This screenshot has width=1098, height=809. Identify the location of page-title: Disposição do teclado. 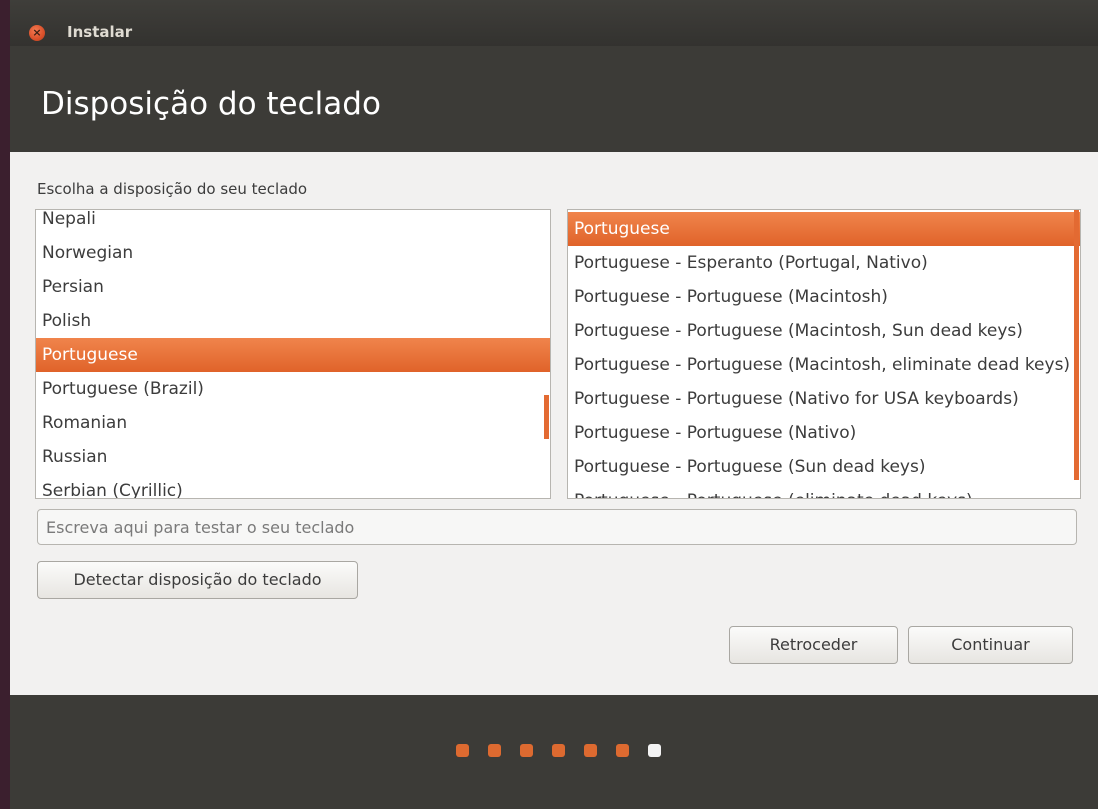
(211, 104).